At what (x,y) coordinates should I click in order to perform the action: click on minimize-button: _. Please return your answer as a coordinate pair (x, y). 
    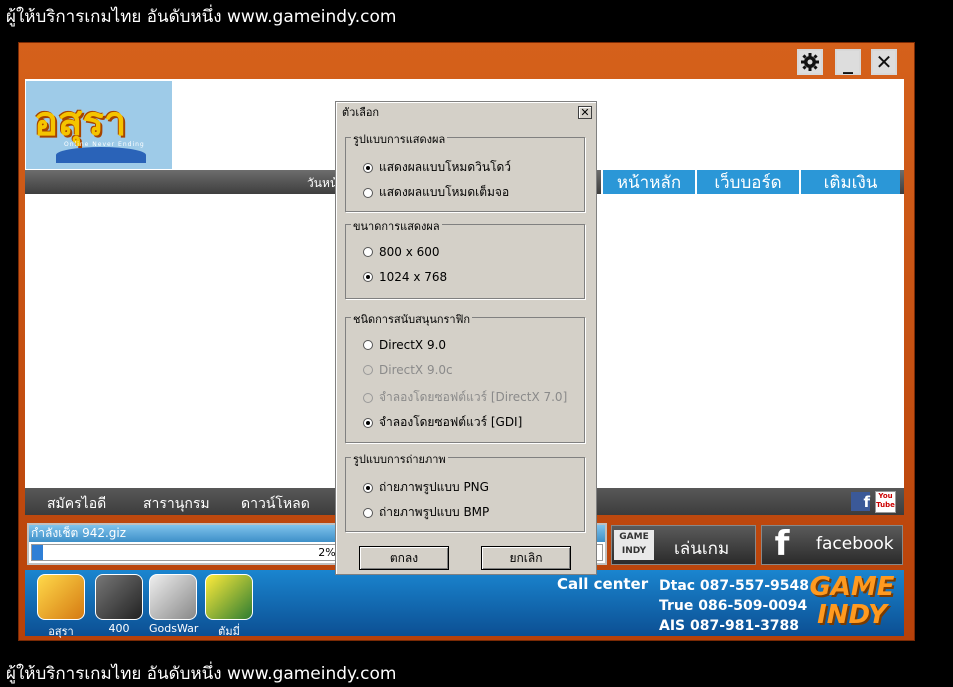
    Looking at the image, I should click on (848, 62).